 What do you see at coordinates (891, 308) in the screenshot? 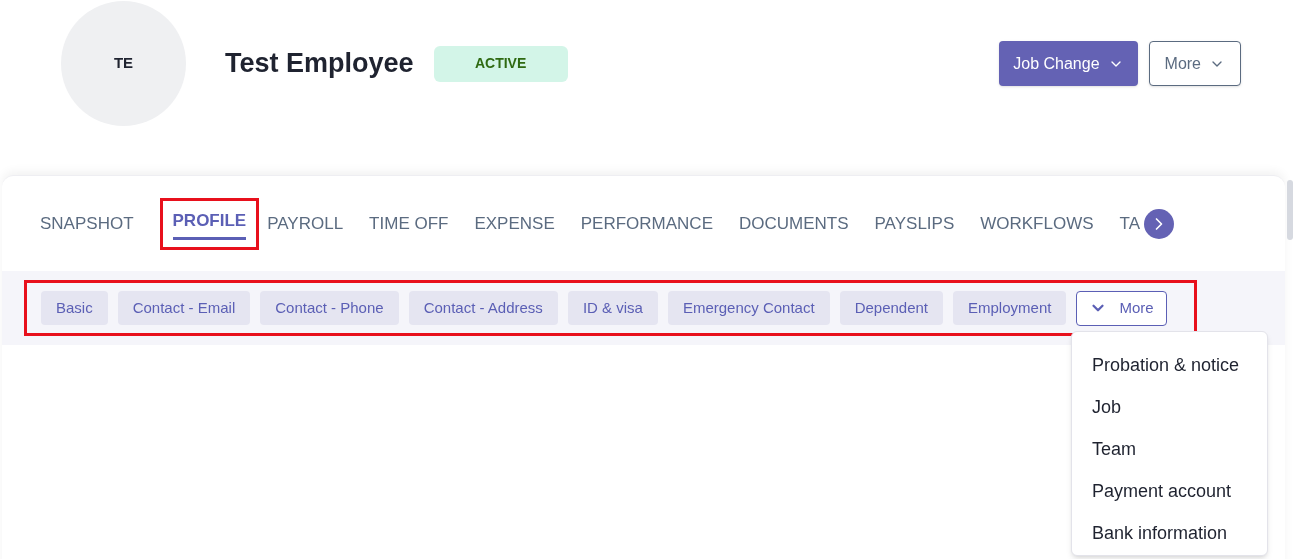
I see `section-chip: Dependent` at bounding box center [891, 308].